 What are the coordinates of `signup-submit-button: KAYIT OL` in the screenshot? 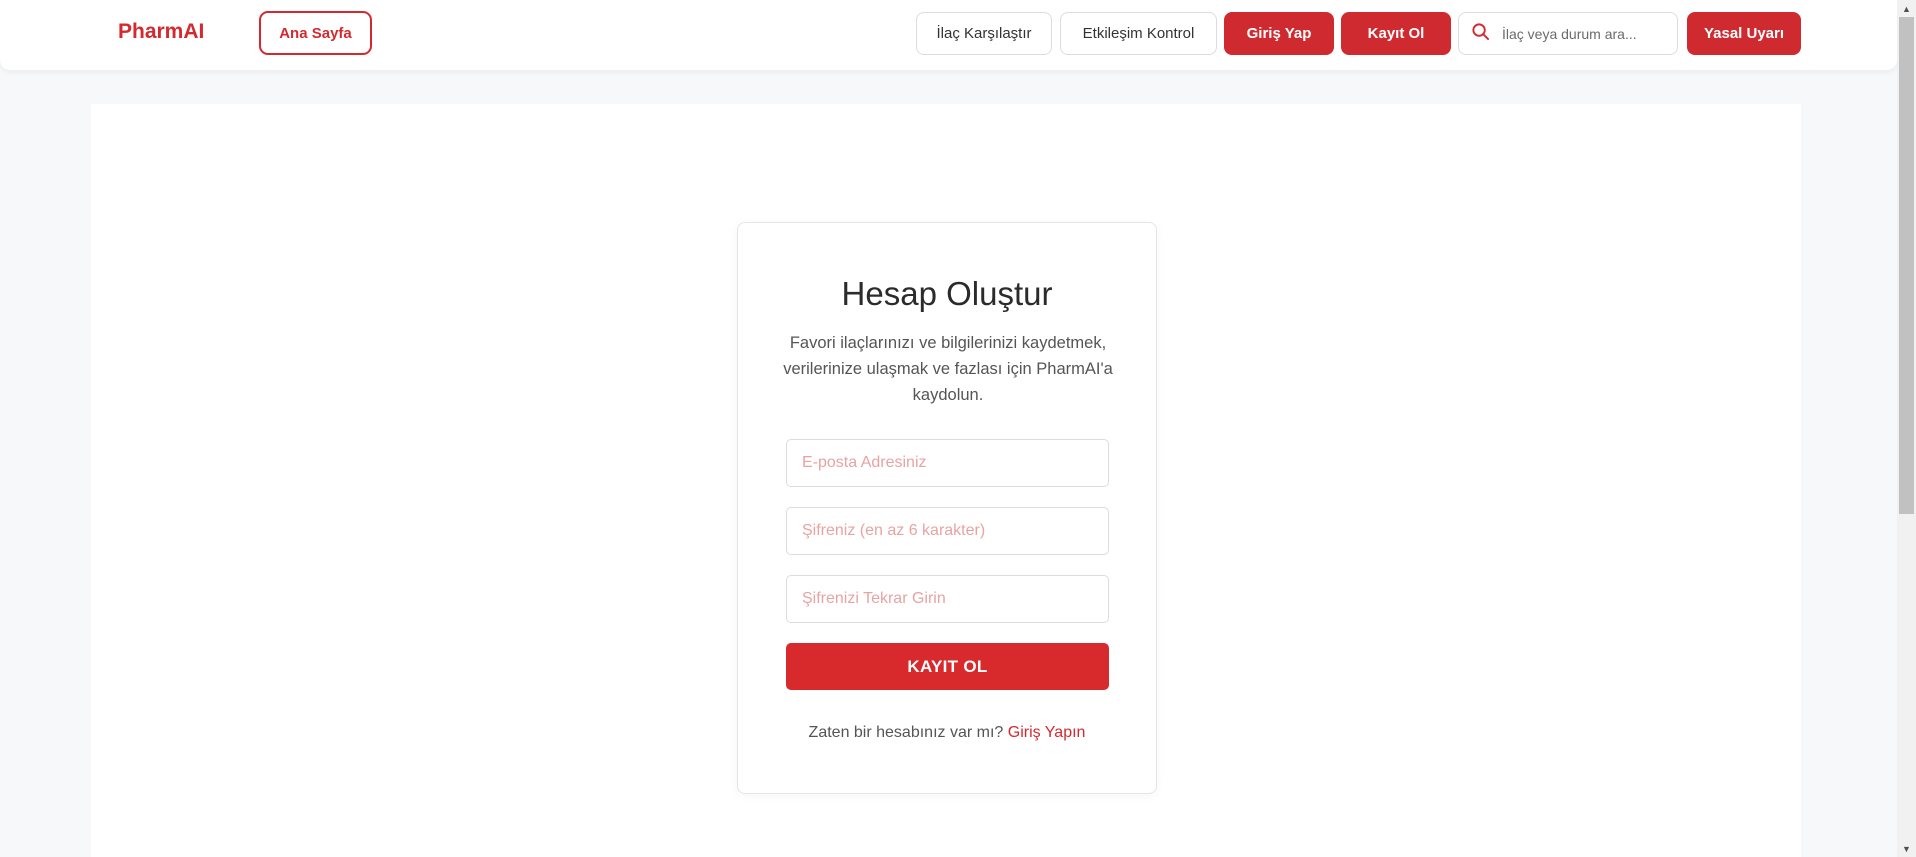 It's located at (947, 666).